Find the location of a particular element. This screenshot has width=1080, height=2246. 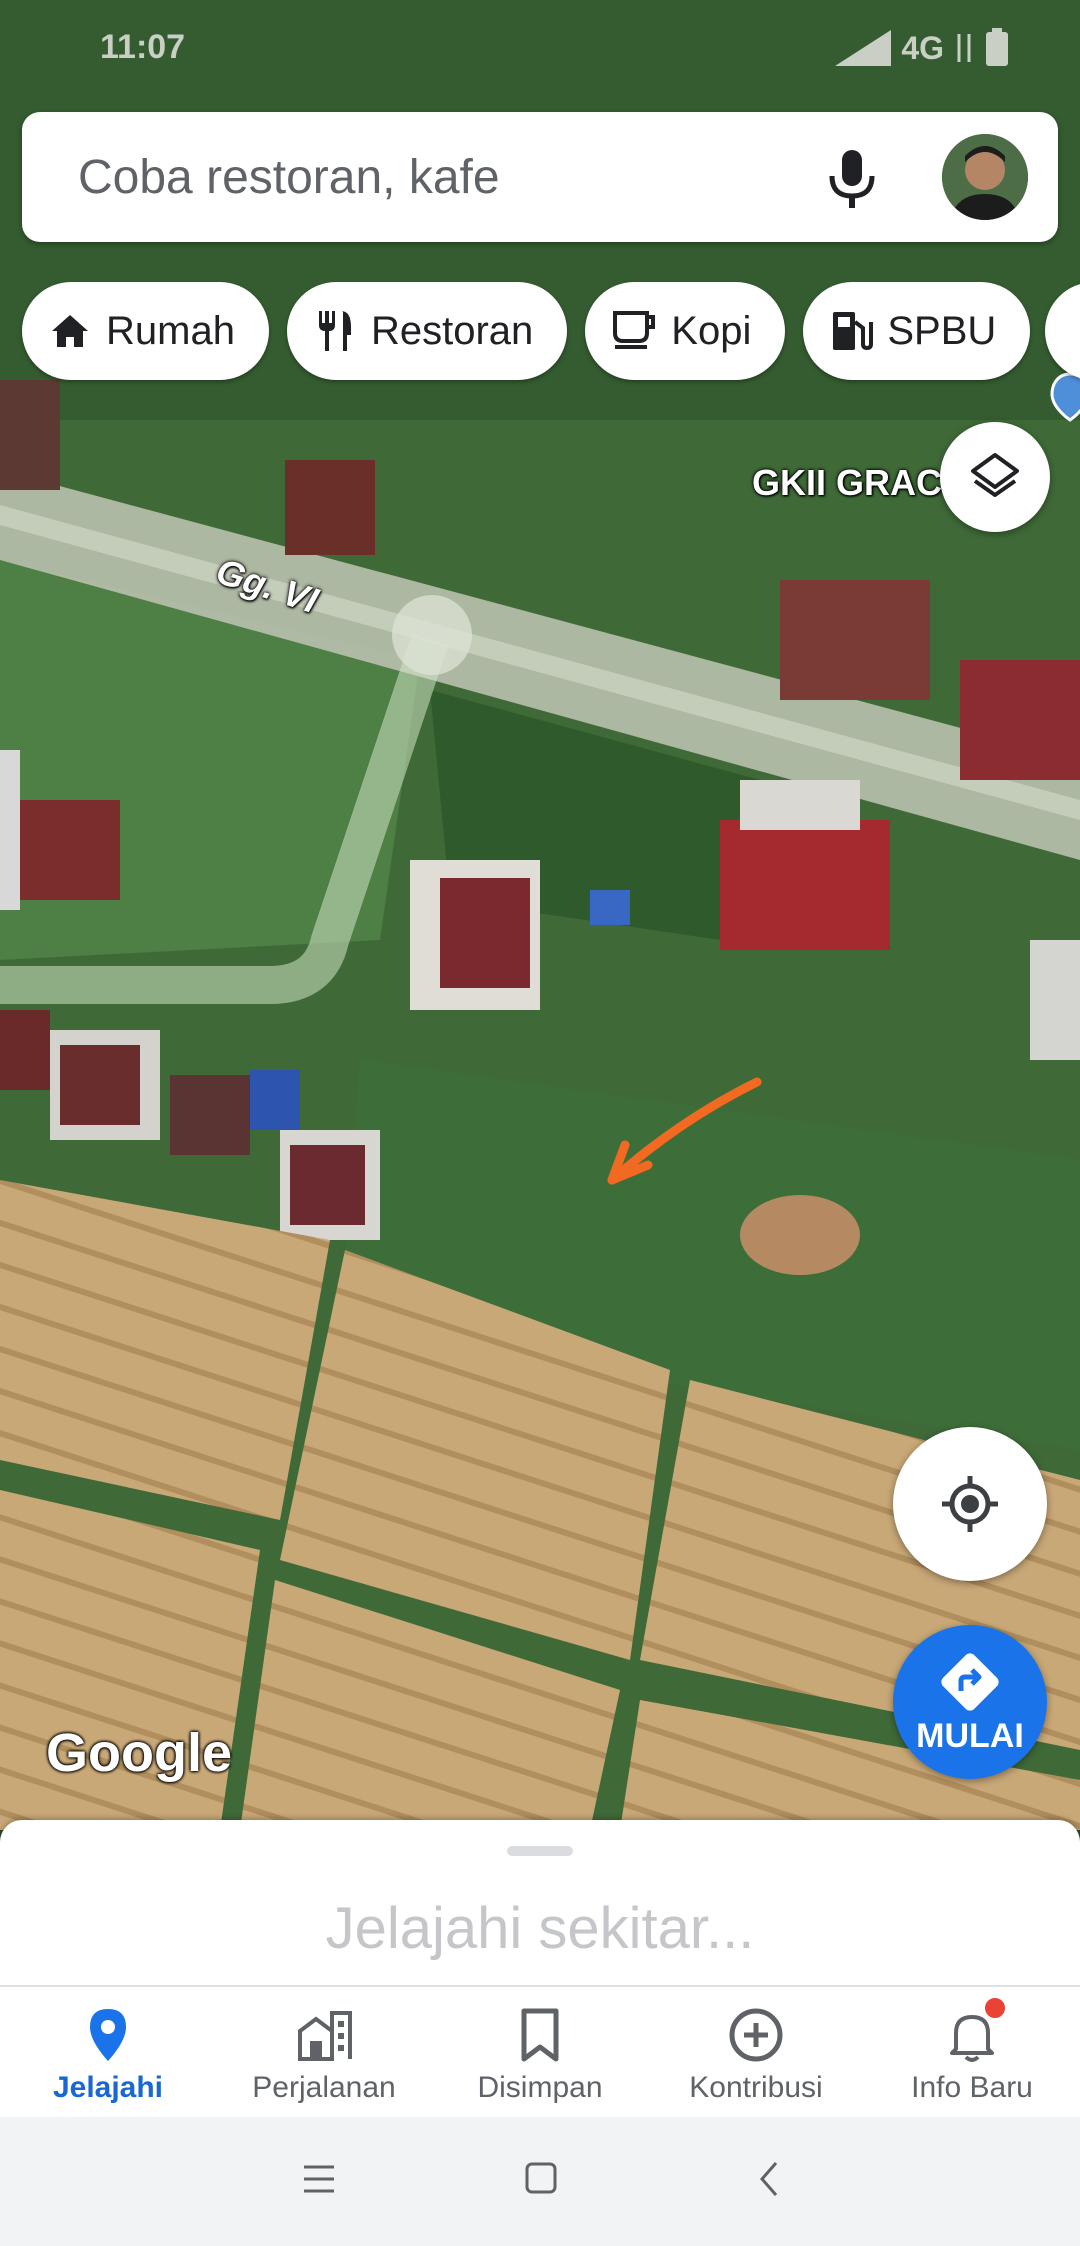

nav-contribute-label: Kontribusi is located at coordinates (756, 2087).